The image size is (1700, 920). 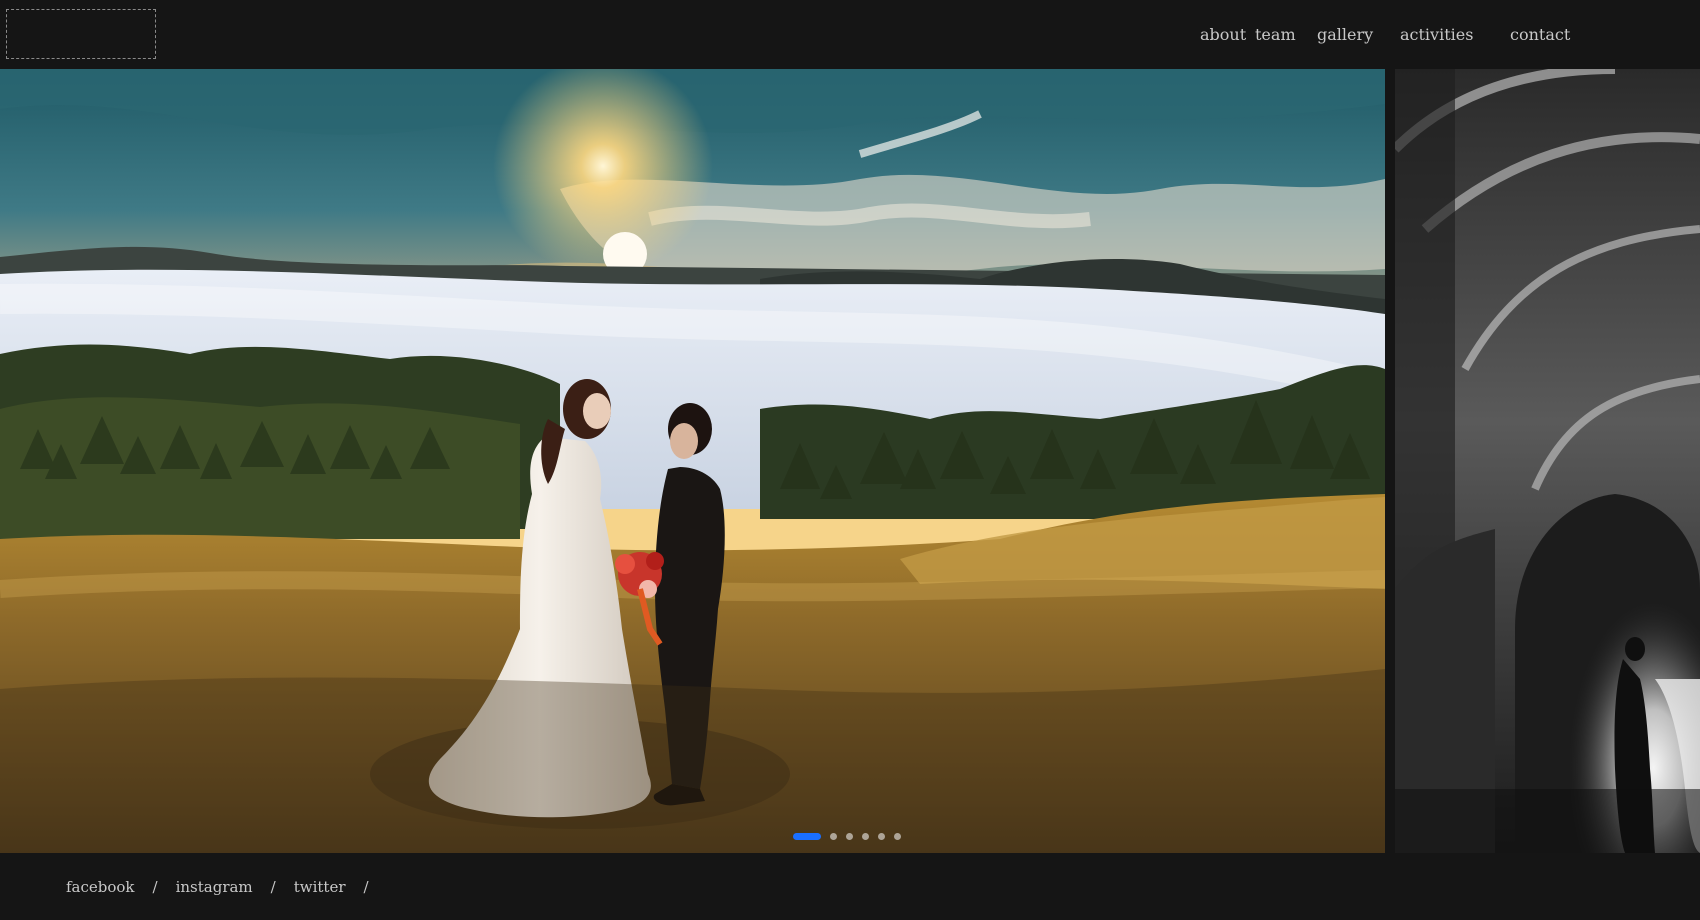 I want to click on social-twitter-link: twitter, so click(x=320, y=887).